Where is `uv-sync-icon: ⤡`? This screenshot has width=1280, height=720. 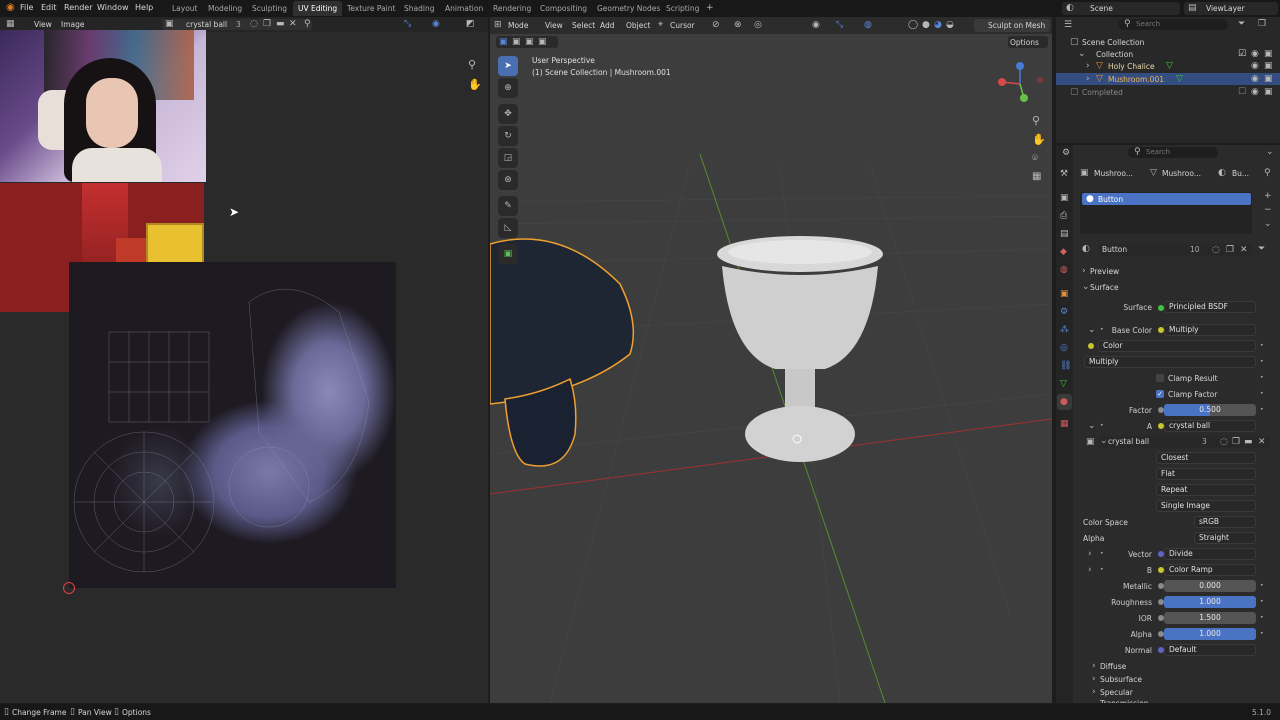 uv-sync-icon: ⤡ is located at coordinates (407, 24).